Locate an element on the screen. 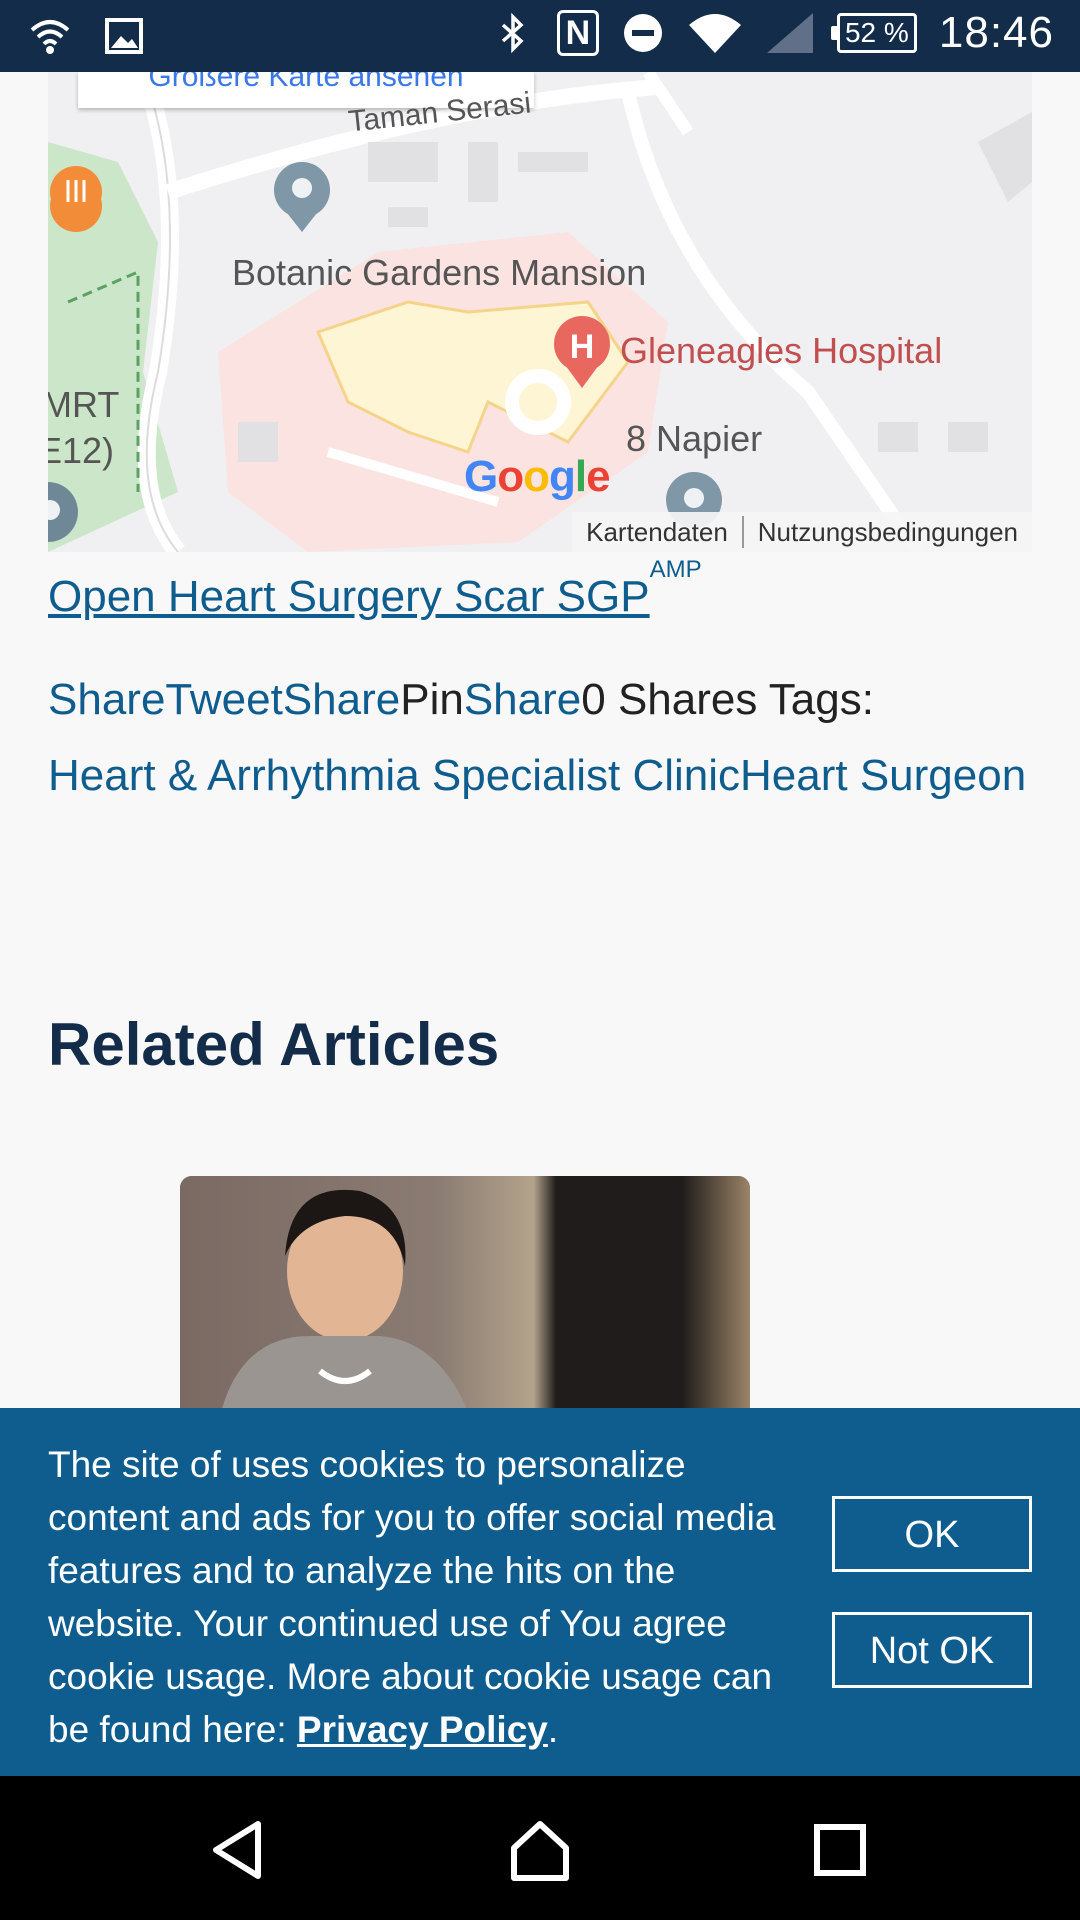 Image resolution: width=1080 pixels, height=1920 pixels. home-icon is located at coordinates (540, 1850).